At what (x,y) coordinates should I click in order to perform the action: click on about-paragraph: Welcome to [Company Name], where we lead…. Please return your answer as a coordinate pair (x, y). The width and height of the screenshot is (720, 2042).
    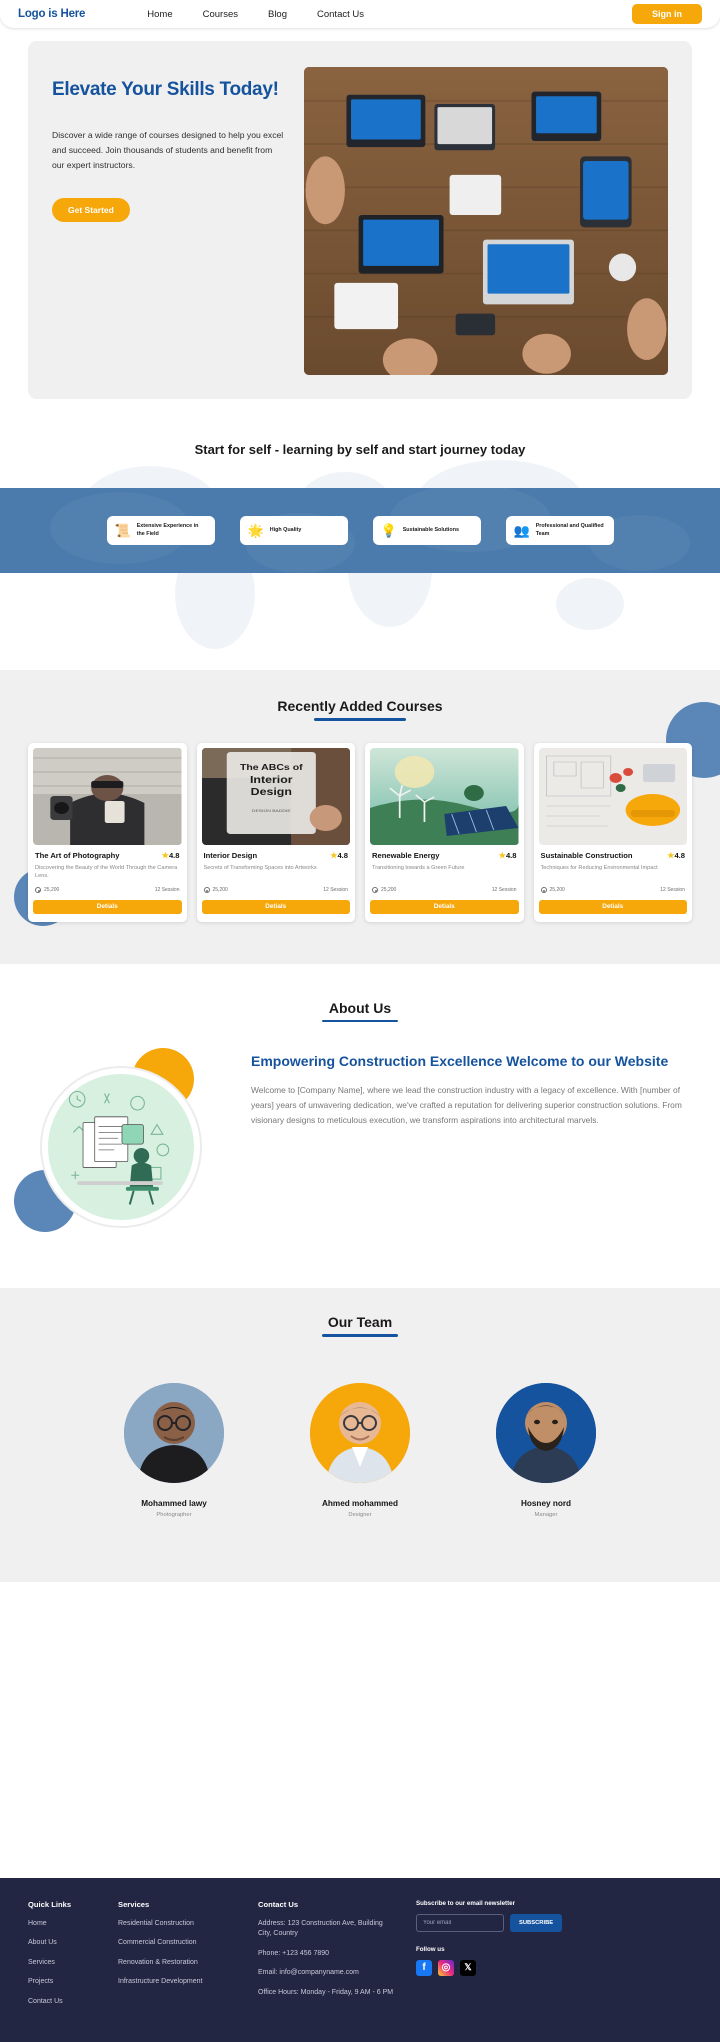
    Looking at the image, I should click on (466, 1104).